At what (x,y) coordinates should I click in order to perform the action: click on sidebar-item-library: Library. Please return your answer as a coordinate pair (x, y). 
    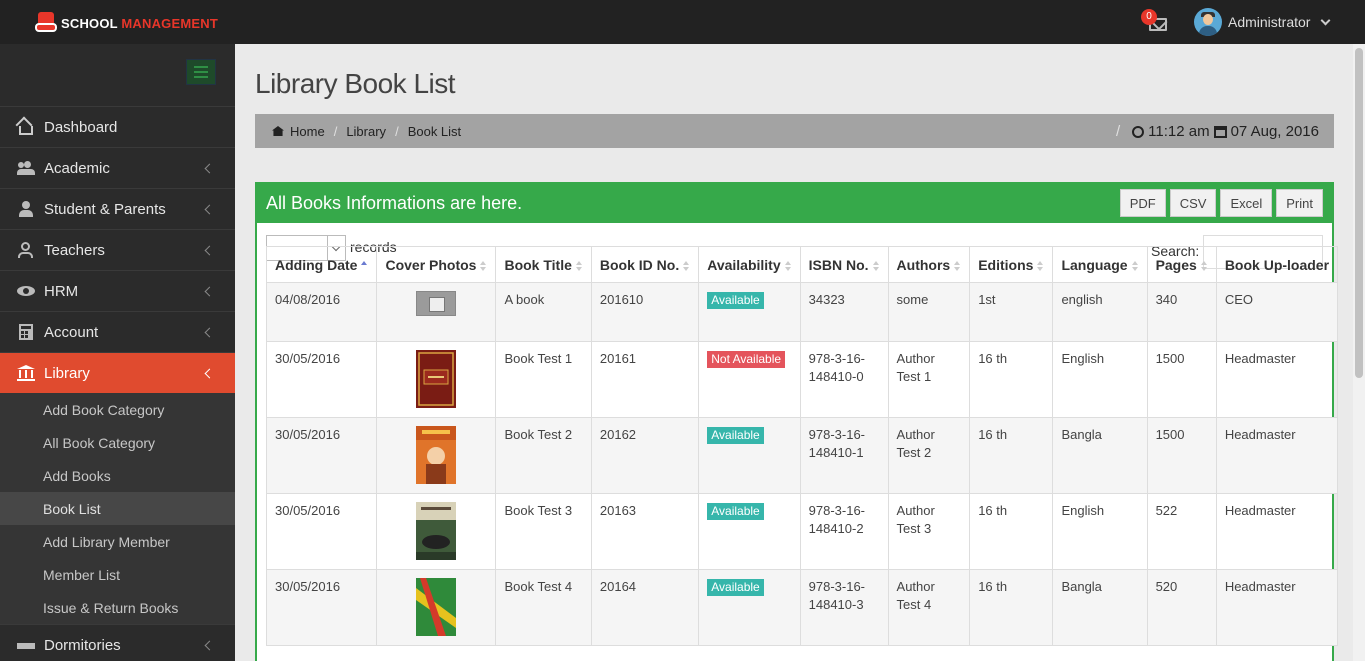
    Looking at the image, I should click on (117, 372).